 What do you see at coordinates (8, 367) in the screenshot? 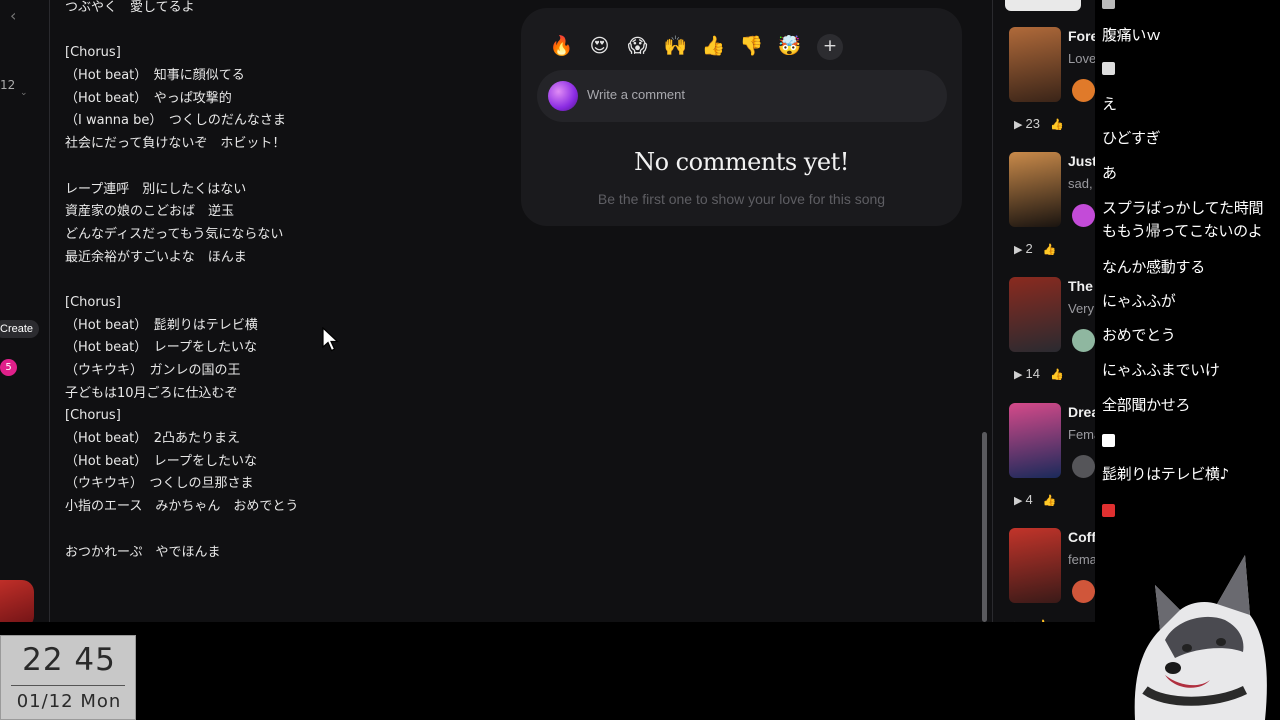
I see `notification-badge: 5` at bounding box center [8, 367].